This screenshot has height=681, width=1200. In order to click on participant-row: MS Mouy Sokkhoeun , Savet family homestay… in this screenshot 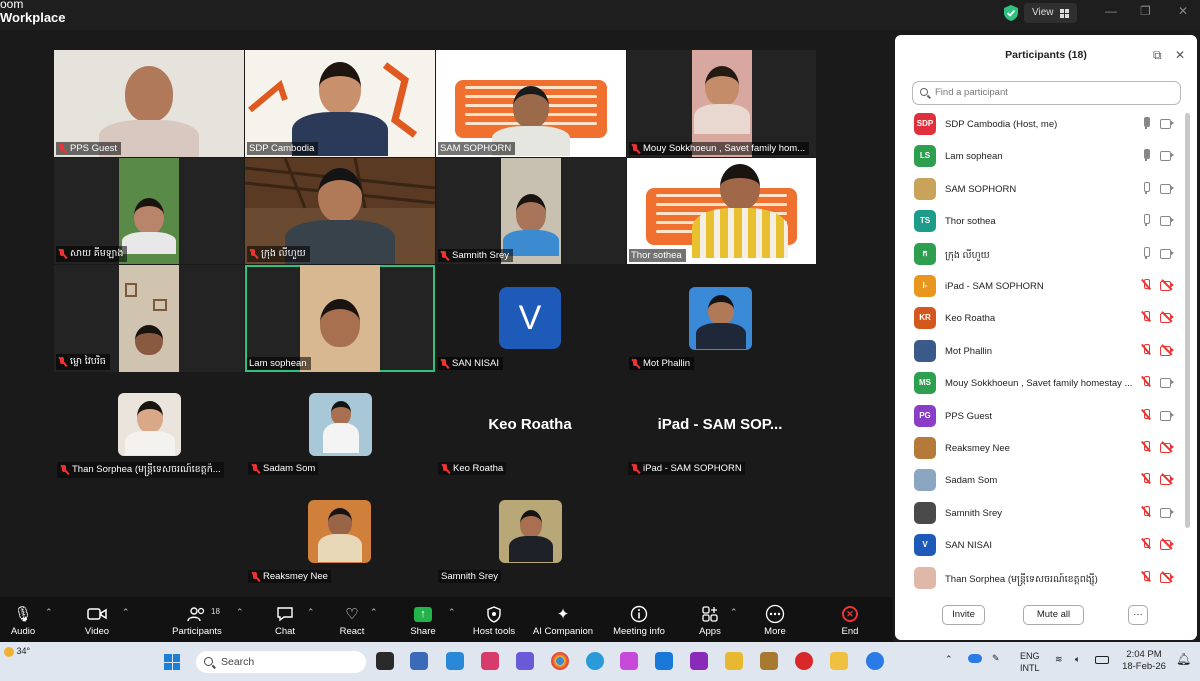, I will do `click(1040, 385)`.